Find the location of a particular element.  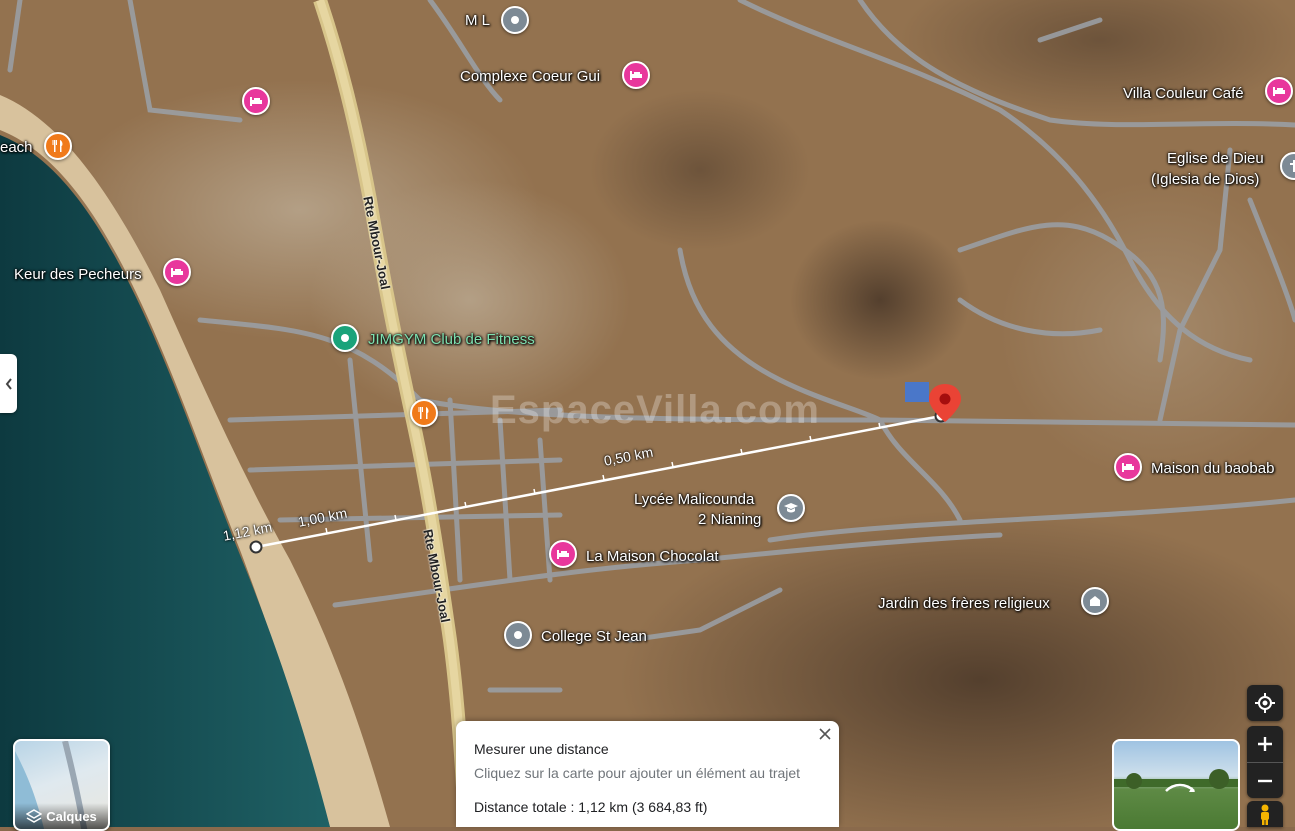

zoom-in-button is located at coordinates (1265, 744).